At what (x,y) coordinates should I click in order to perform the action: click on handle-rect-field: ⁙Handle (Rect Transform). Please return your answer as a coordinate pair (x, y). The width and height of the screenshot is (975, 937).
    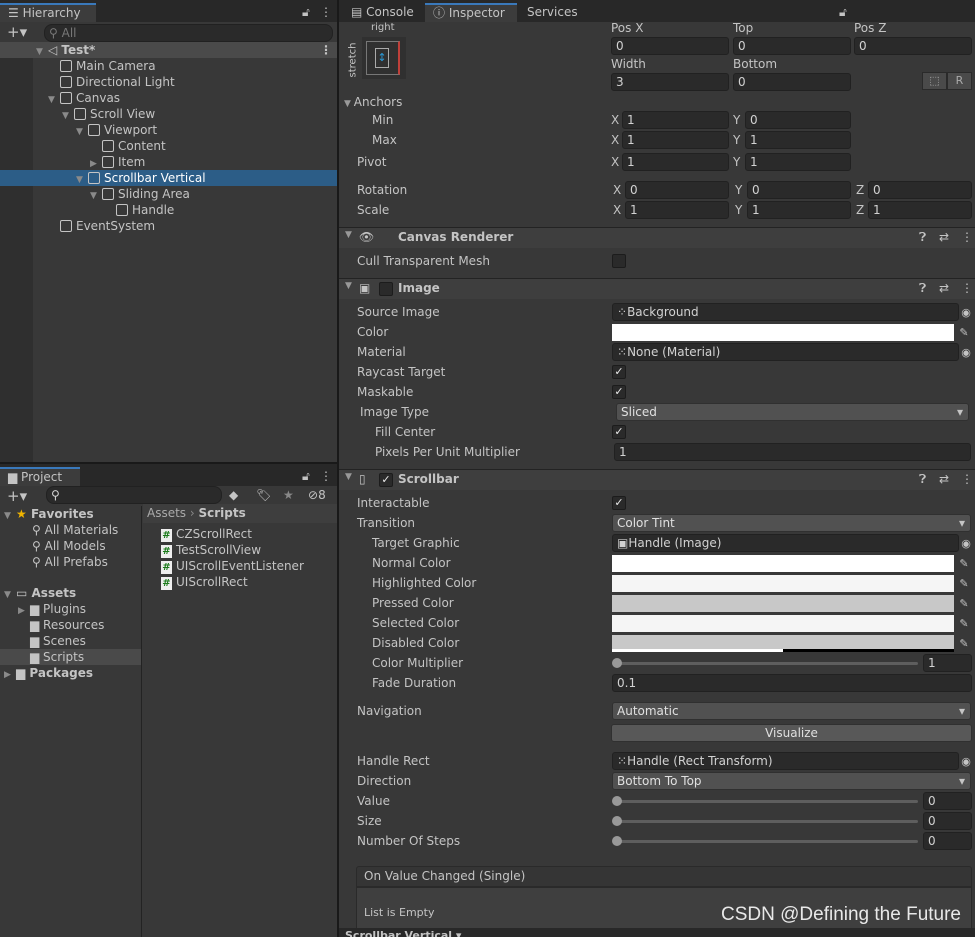
    Looking at the image, I should click on (785, 761).